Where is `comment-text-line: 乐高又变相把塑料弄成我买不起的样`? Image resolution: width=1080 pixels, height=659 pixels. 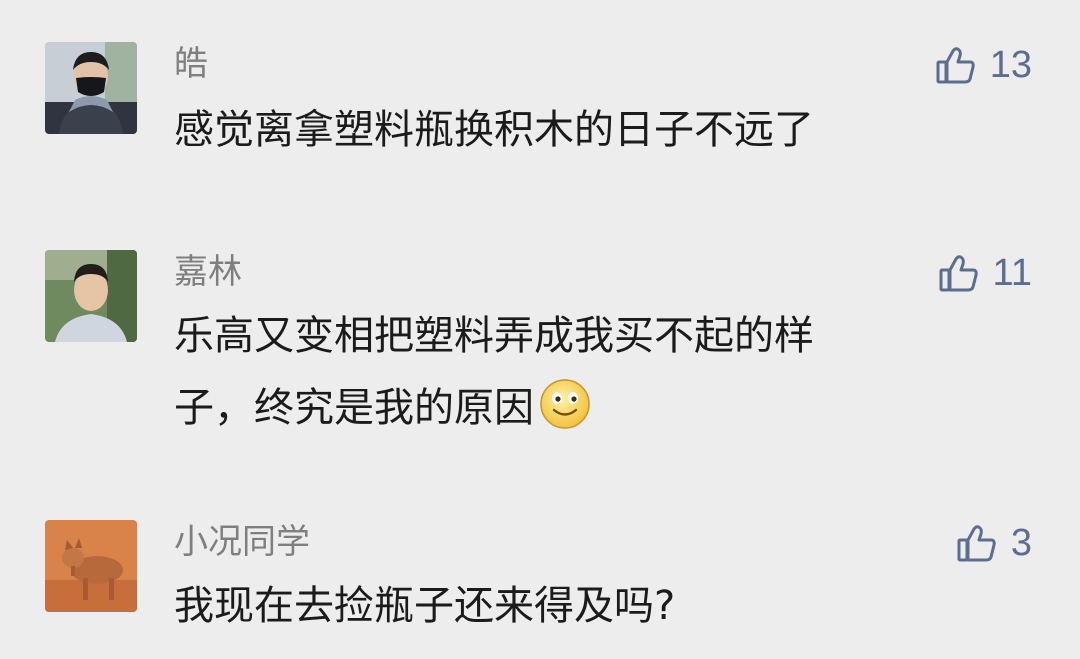
comment-text-line: 乐高又变相把塑料弄成我买不起的样 is located at coordinates (494, 336).